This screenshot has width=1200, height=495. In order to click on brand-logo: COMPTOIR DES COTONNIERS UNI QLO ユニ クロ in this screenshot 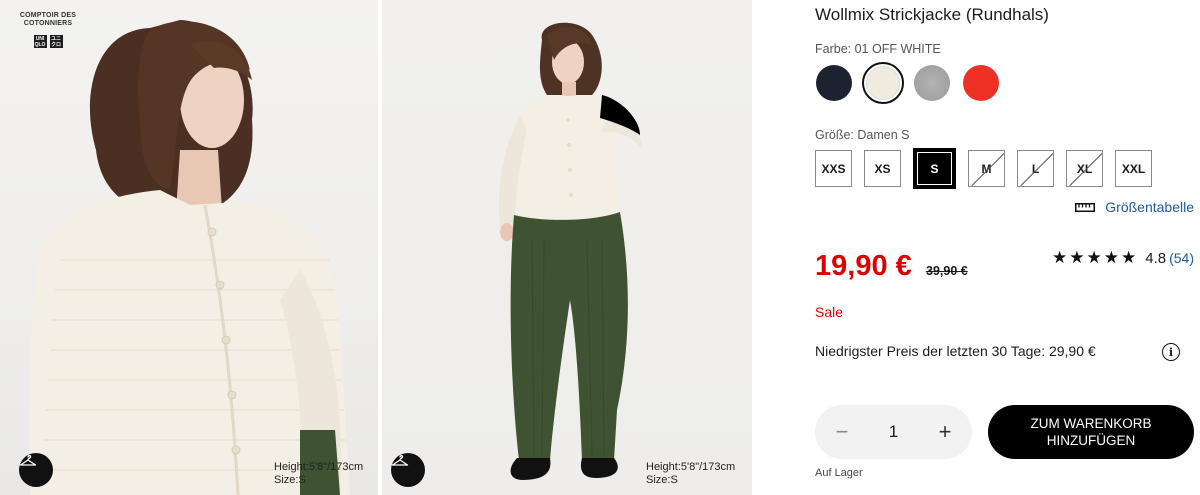, I will do `click(48, 30)`.